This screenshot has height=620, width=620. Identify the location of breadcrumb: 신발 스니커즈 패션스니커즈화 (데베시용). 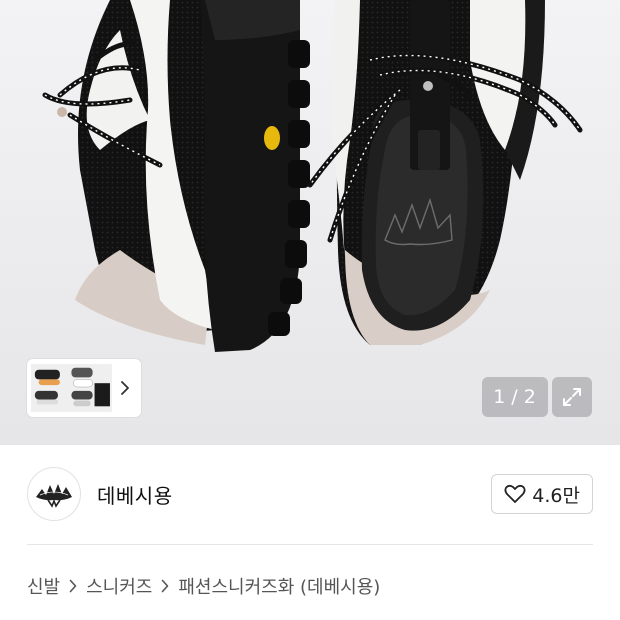
(203, 586).